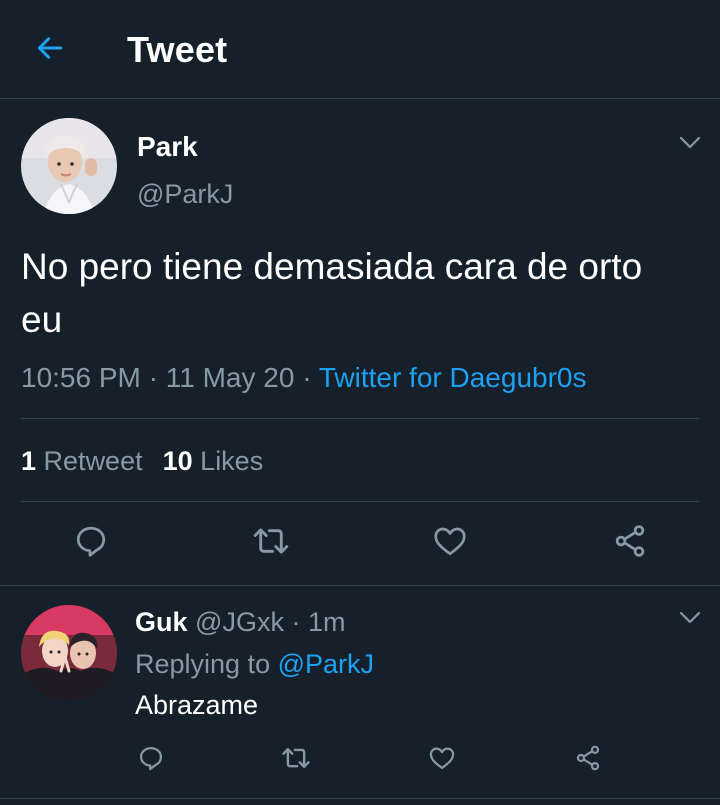 This screenshot has width=720, height=805. What do you see at coordinates (326, 622) in the screenshot?
I see `reply-time: 1m` at bounding box center [326, 622].